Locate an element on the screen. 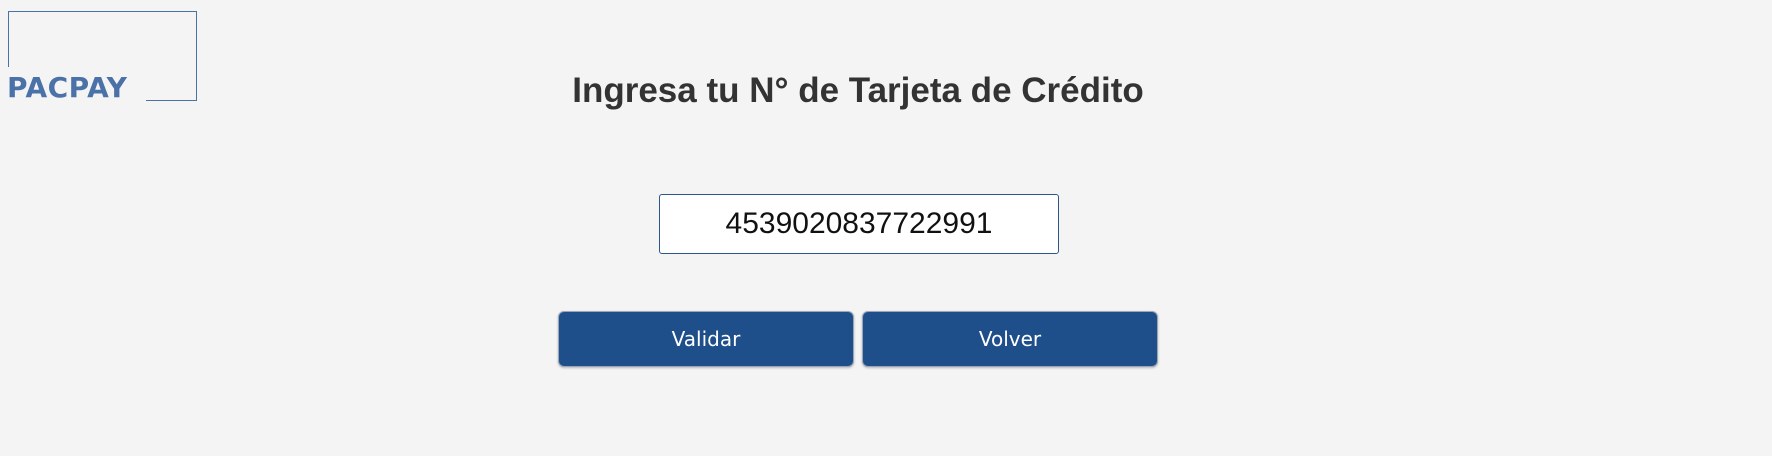 This screenshot has width=1772, height=456. validar-button: Validar is located at coordinates (706, 339).